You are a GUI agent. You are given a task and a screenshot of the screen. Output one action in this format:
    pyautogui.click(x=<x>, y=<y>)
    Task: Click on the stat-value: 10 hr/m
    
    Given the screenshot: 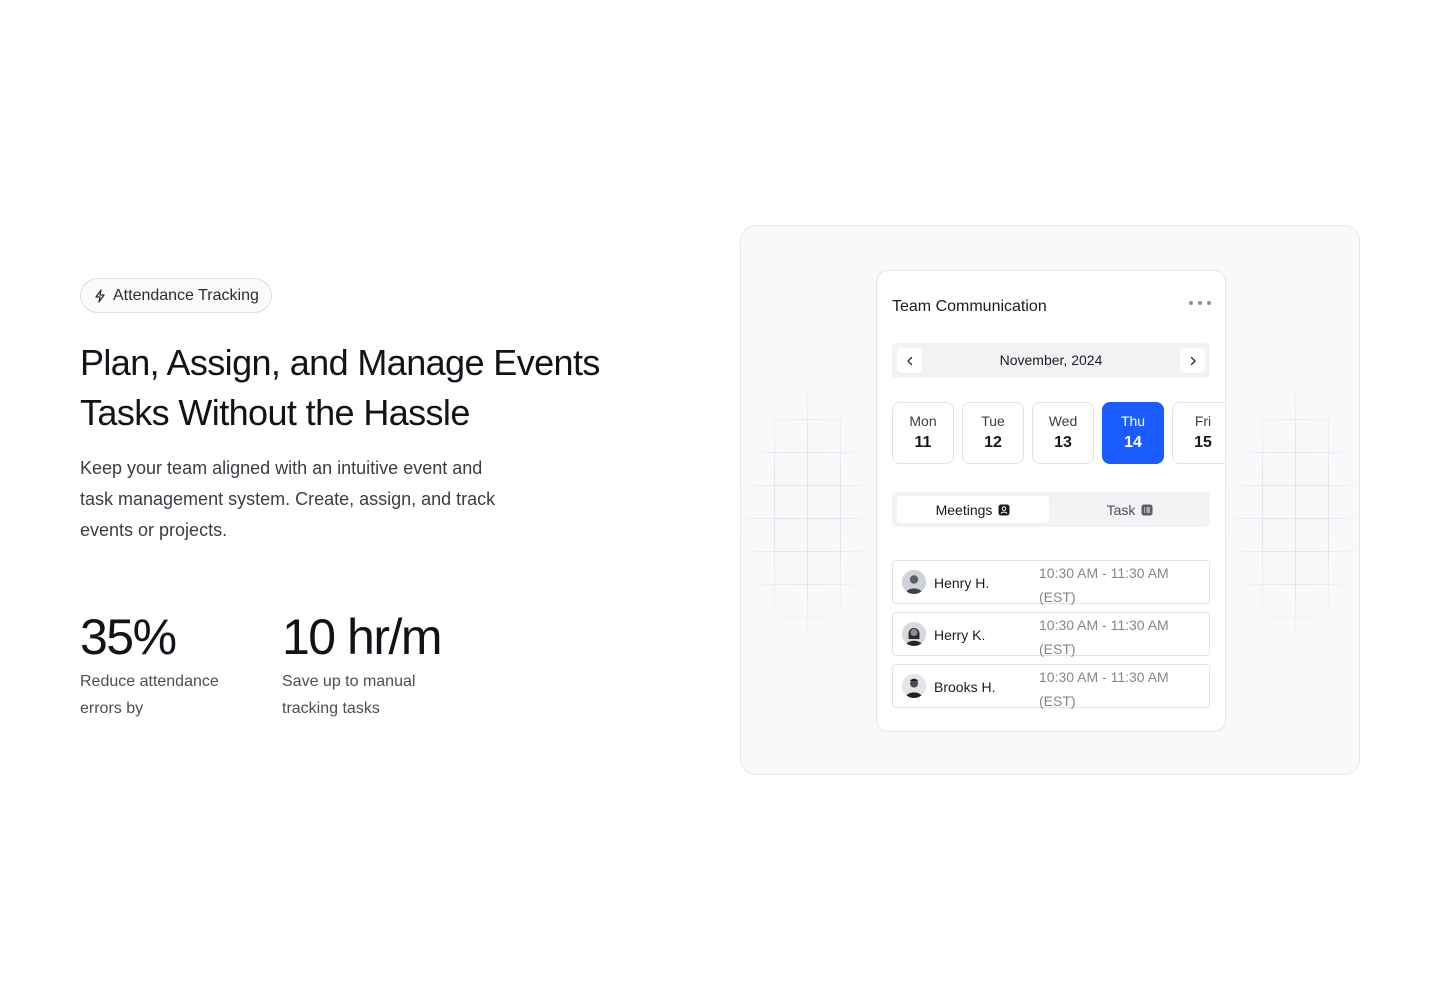 What is the action you would take?
    pyautogui.click(x=362, y=637)
    